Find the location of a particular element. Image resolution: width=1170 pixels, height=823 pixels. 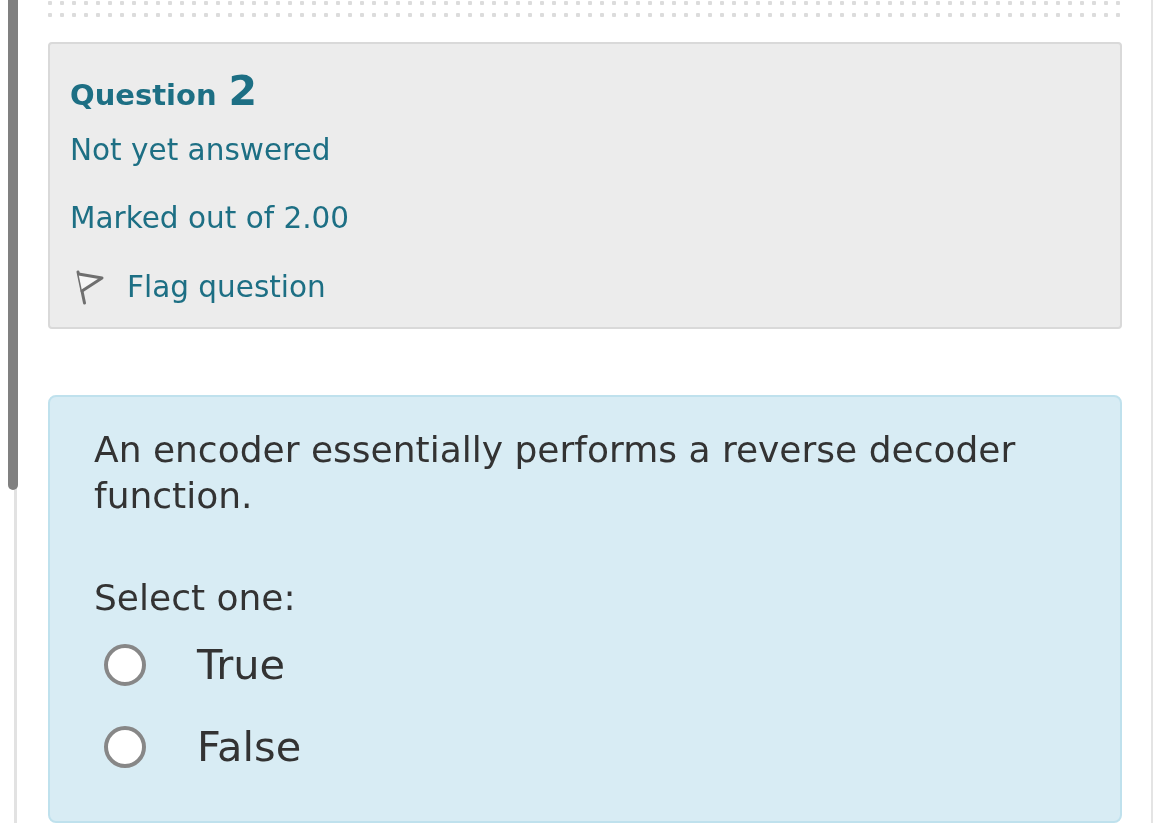

answer-status: Not yet answered is located at coordinates (200, 150).